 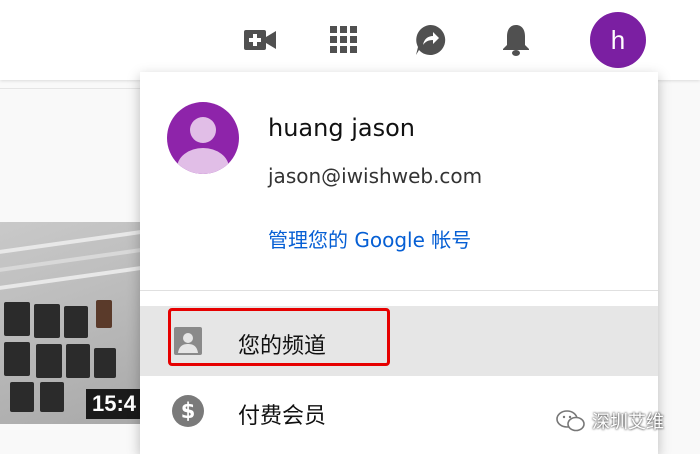 What do you see at coordinates (375, 176) in the screenshot?
I see `user-email: jason@iwishweb.com` at bounding box center [375, 176].